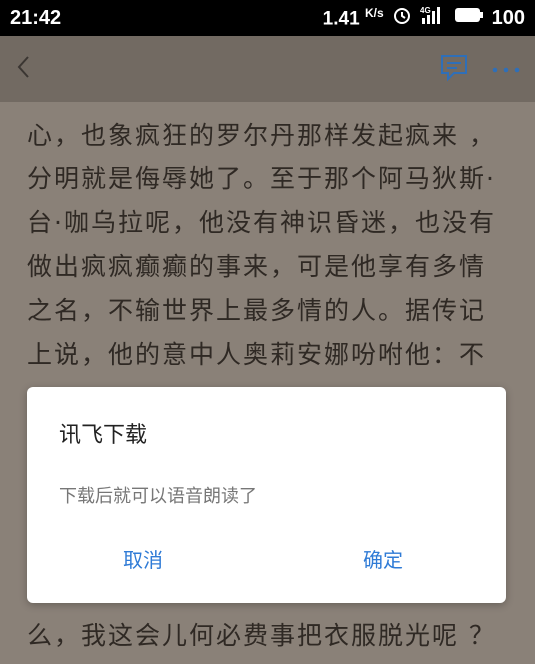 This screenshot has width=535, height=664. I want to click on reader-toolbar, so click(267, 69).